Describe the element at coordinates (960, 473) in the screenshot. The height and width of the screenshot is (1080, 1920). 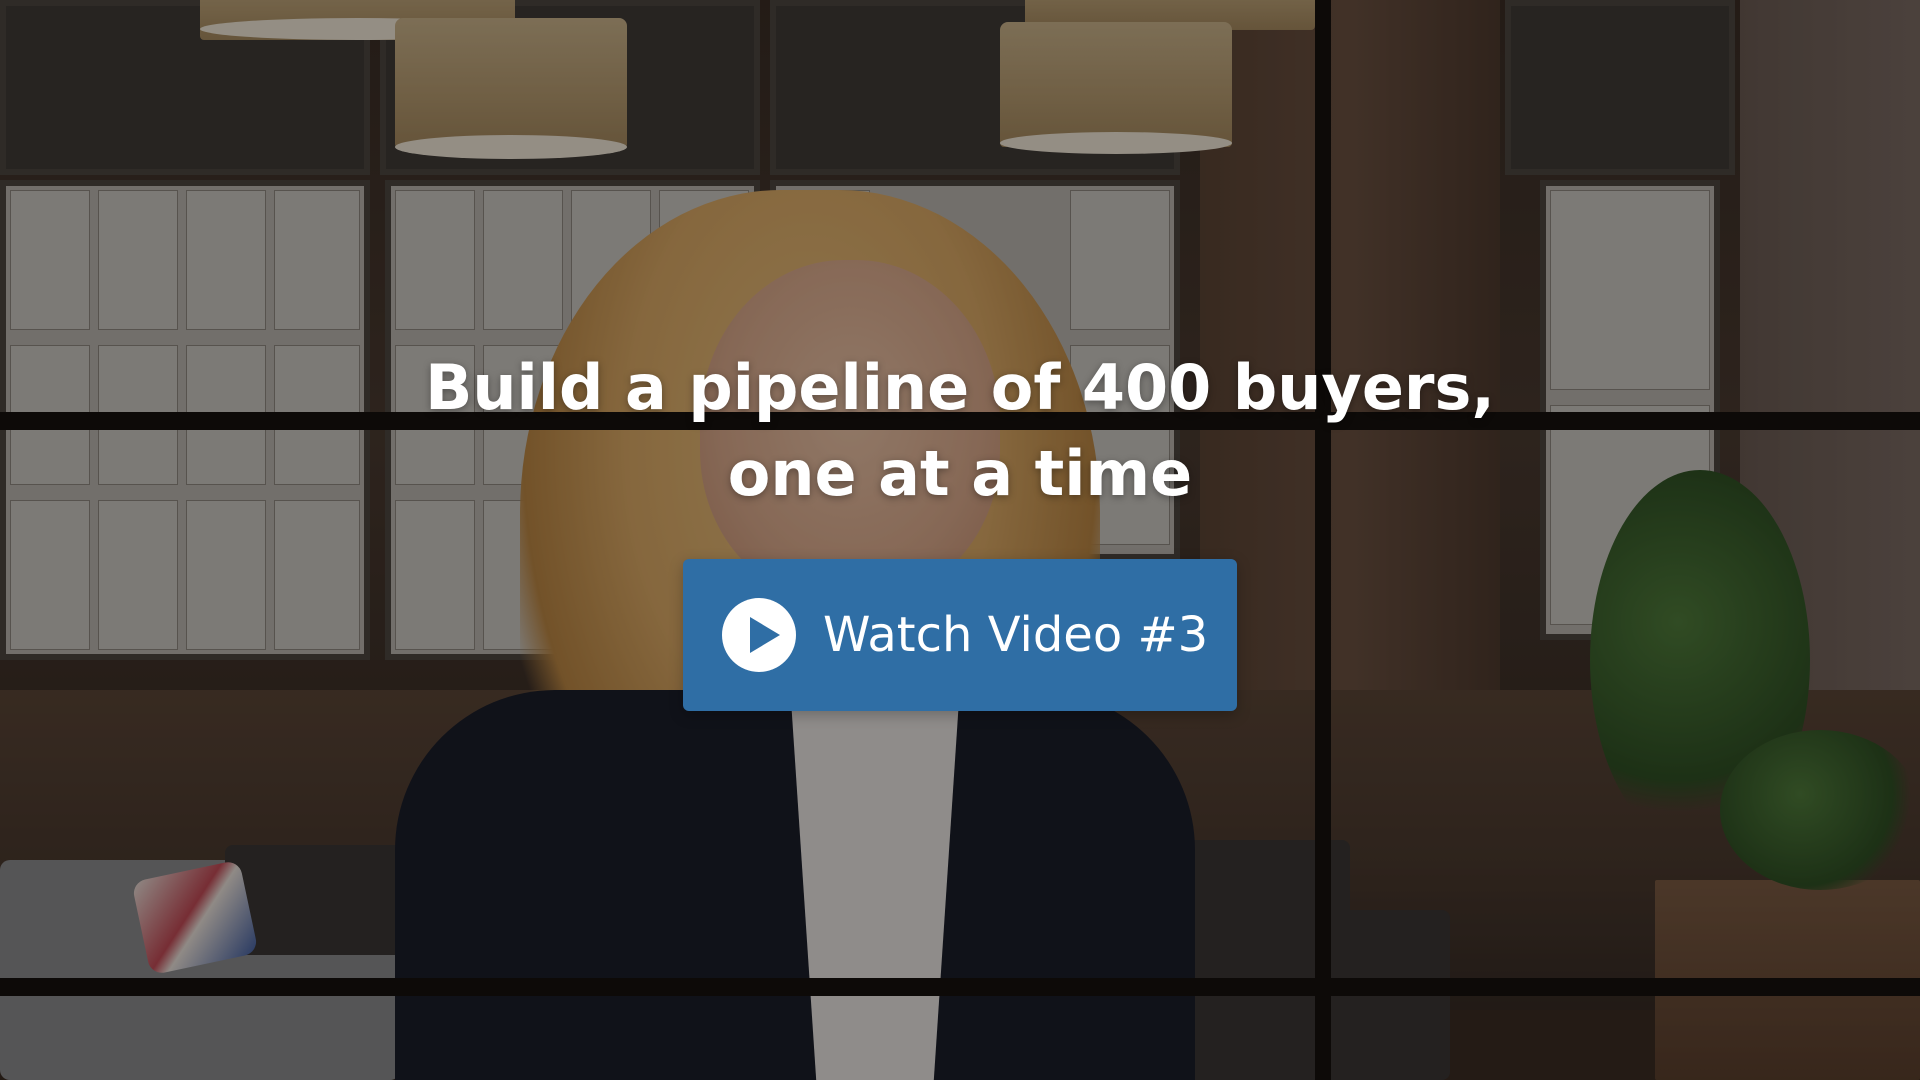
I see `headline-line-2: one at a time` at that location.